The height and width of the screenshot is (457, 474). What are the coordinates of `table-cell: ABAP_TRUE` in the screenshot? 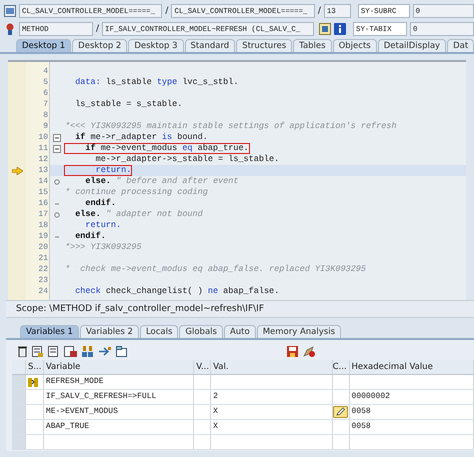 It's located at (119, 427).